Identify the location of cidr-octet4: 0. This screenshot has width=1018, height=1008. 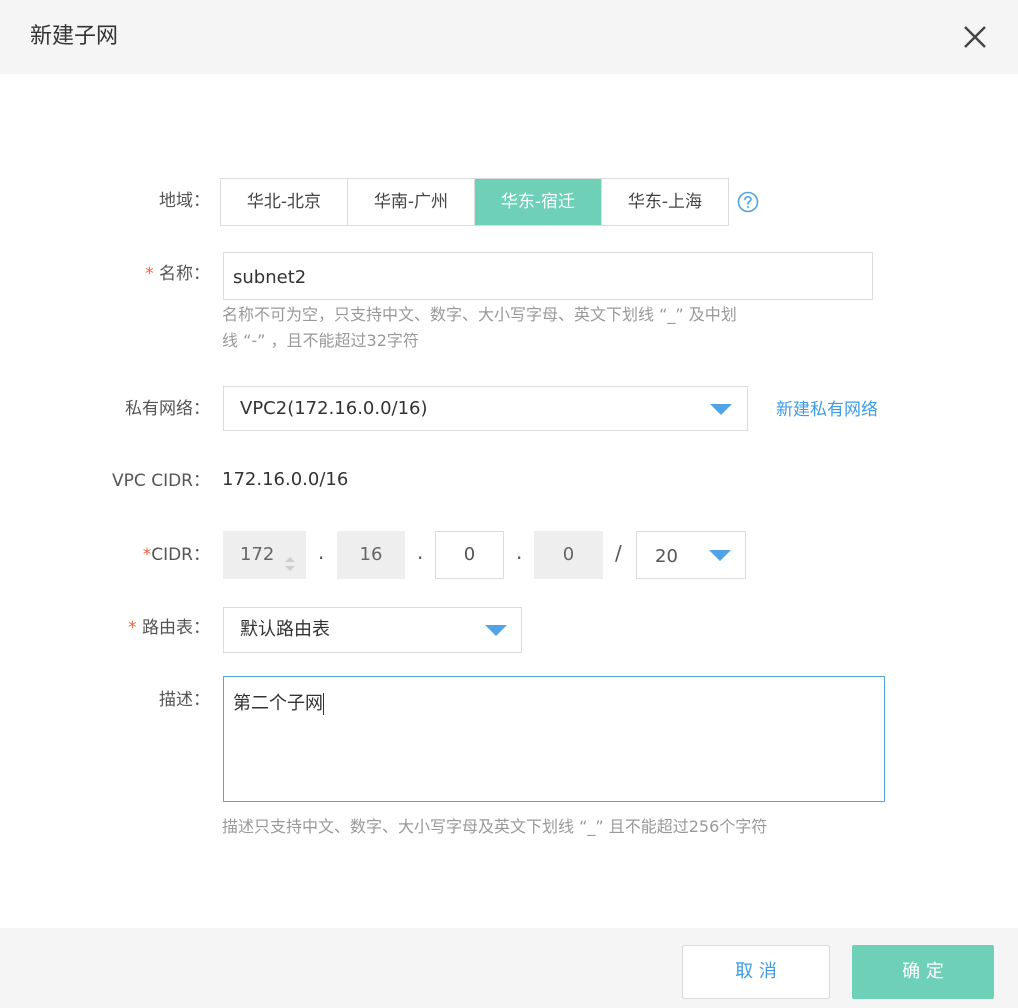
(568, 555).